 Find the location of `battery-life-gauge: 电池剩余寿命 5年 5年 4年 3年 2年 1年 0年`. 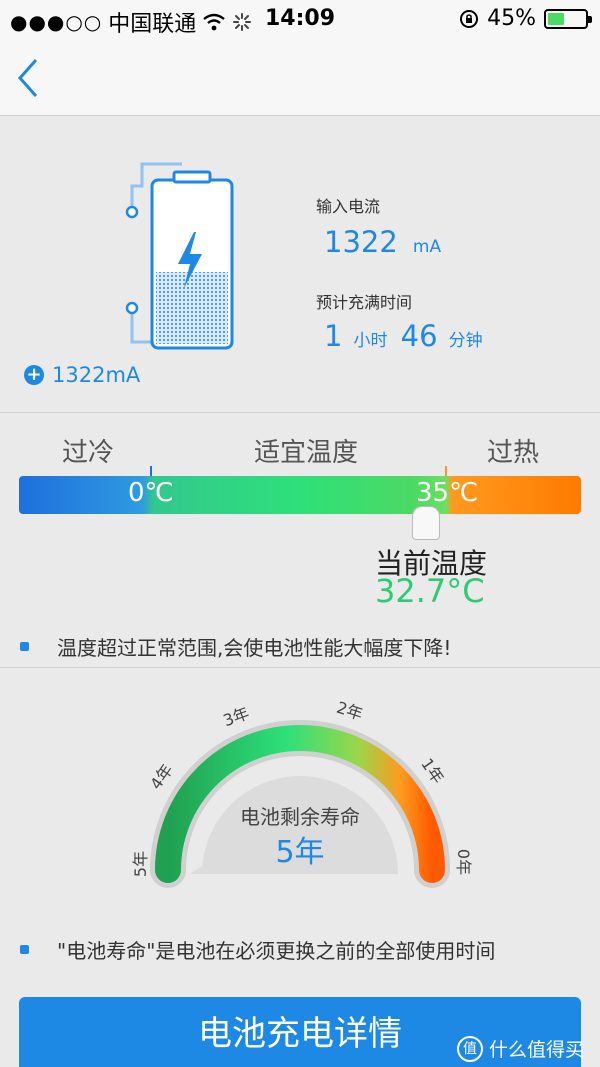

battery-life-gauge: 电池剩余寿命 5年 5年 4年 3年 2年 1年 0年 is located at coordinates (302, 793).